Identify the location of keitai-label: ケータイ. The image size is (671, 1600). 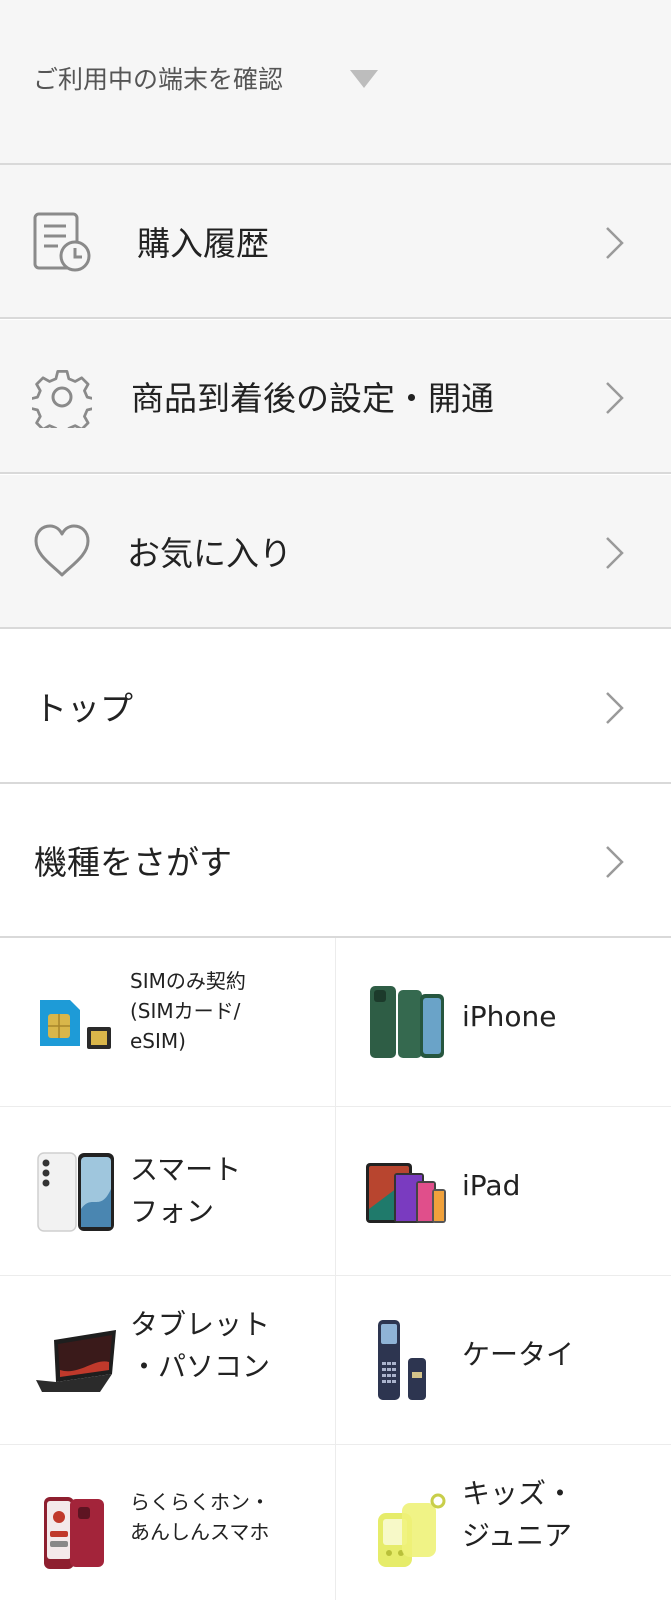
(518, 1354).